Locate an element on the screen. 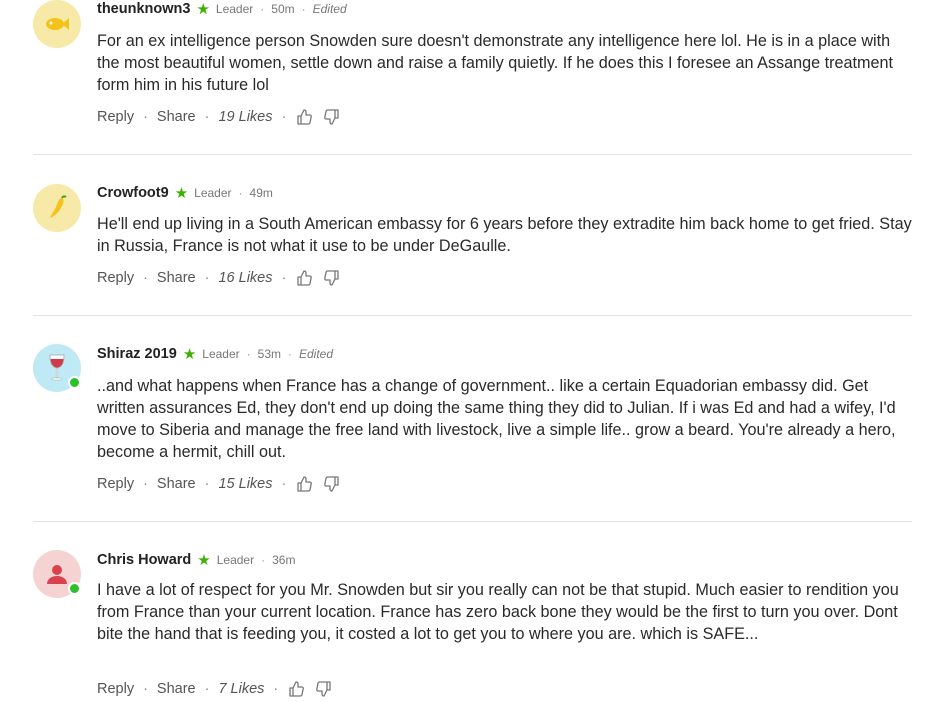  username: Chris Howard is located at coordinates (144, 560).